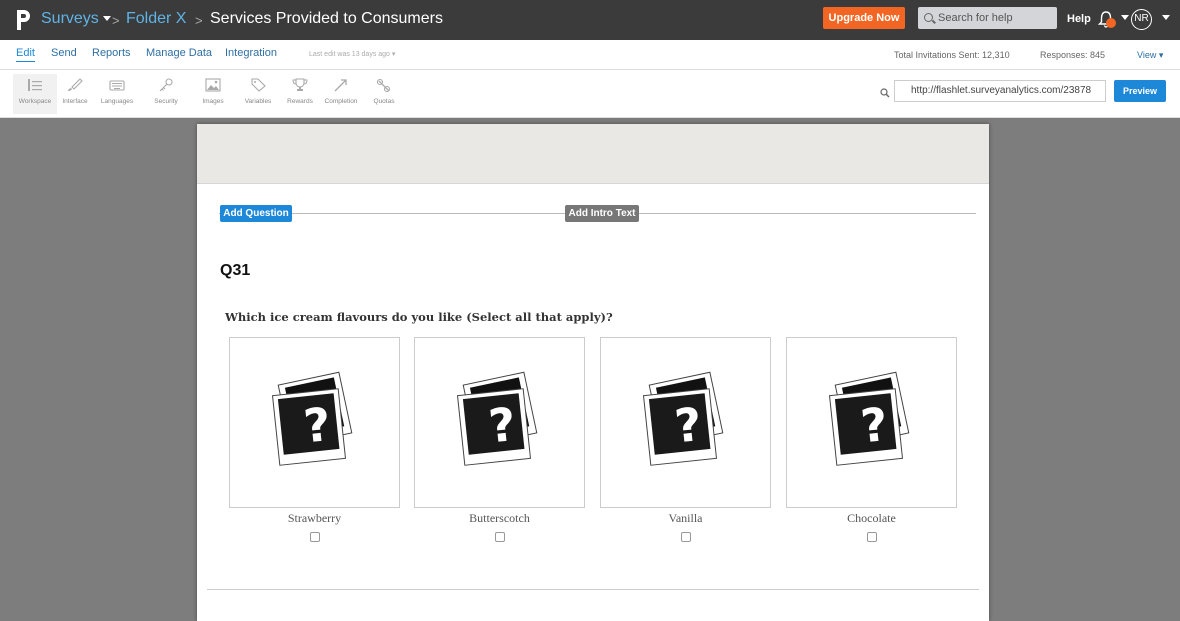 Image resolution: width=1180 pixels, height=621 pixels. What do you see at coordinates (975, 18) in the screenshot?
I see `search-help-placeholder: Search for help` at bounding box center [975, 18].